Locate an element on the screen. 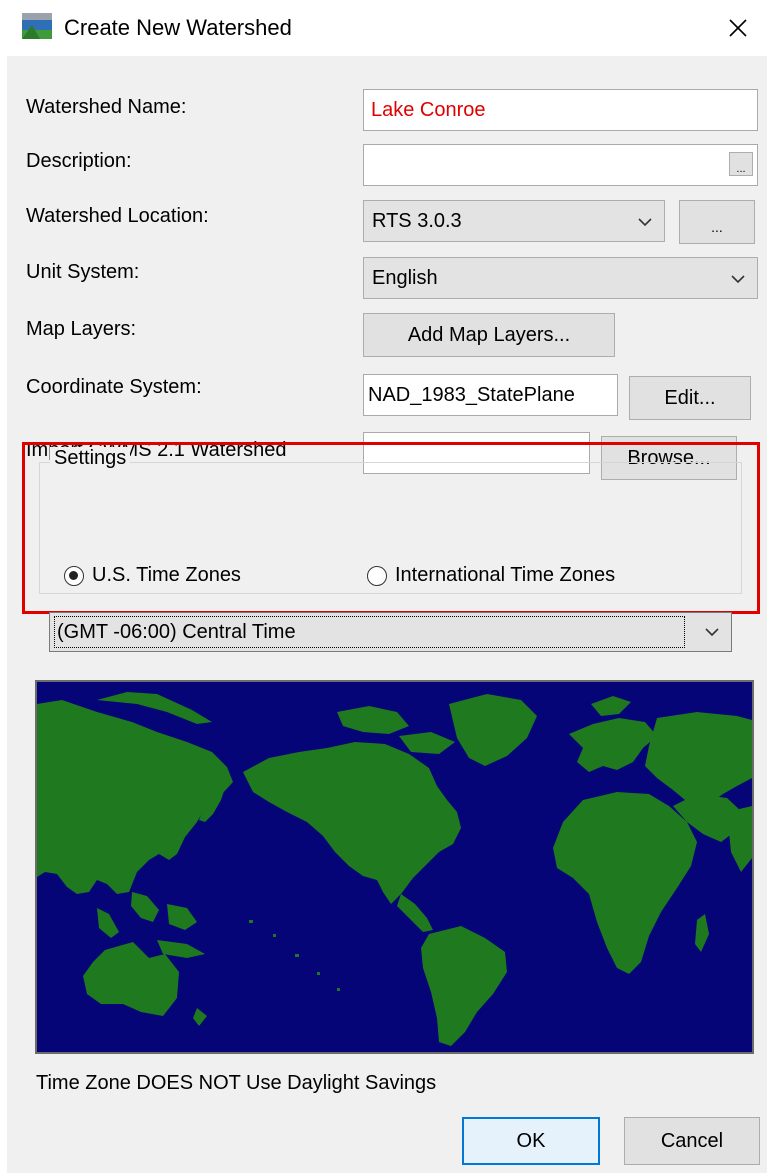  description-label: Description: is located at coordinates (79, 161).